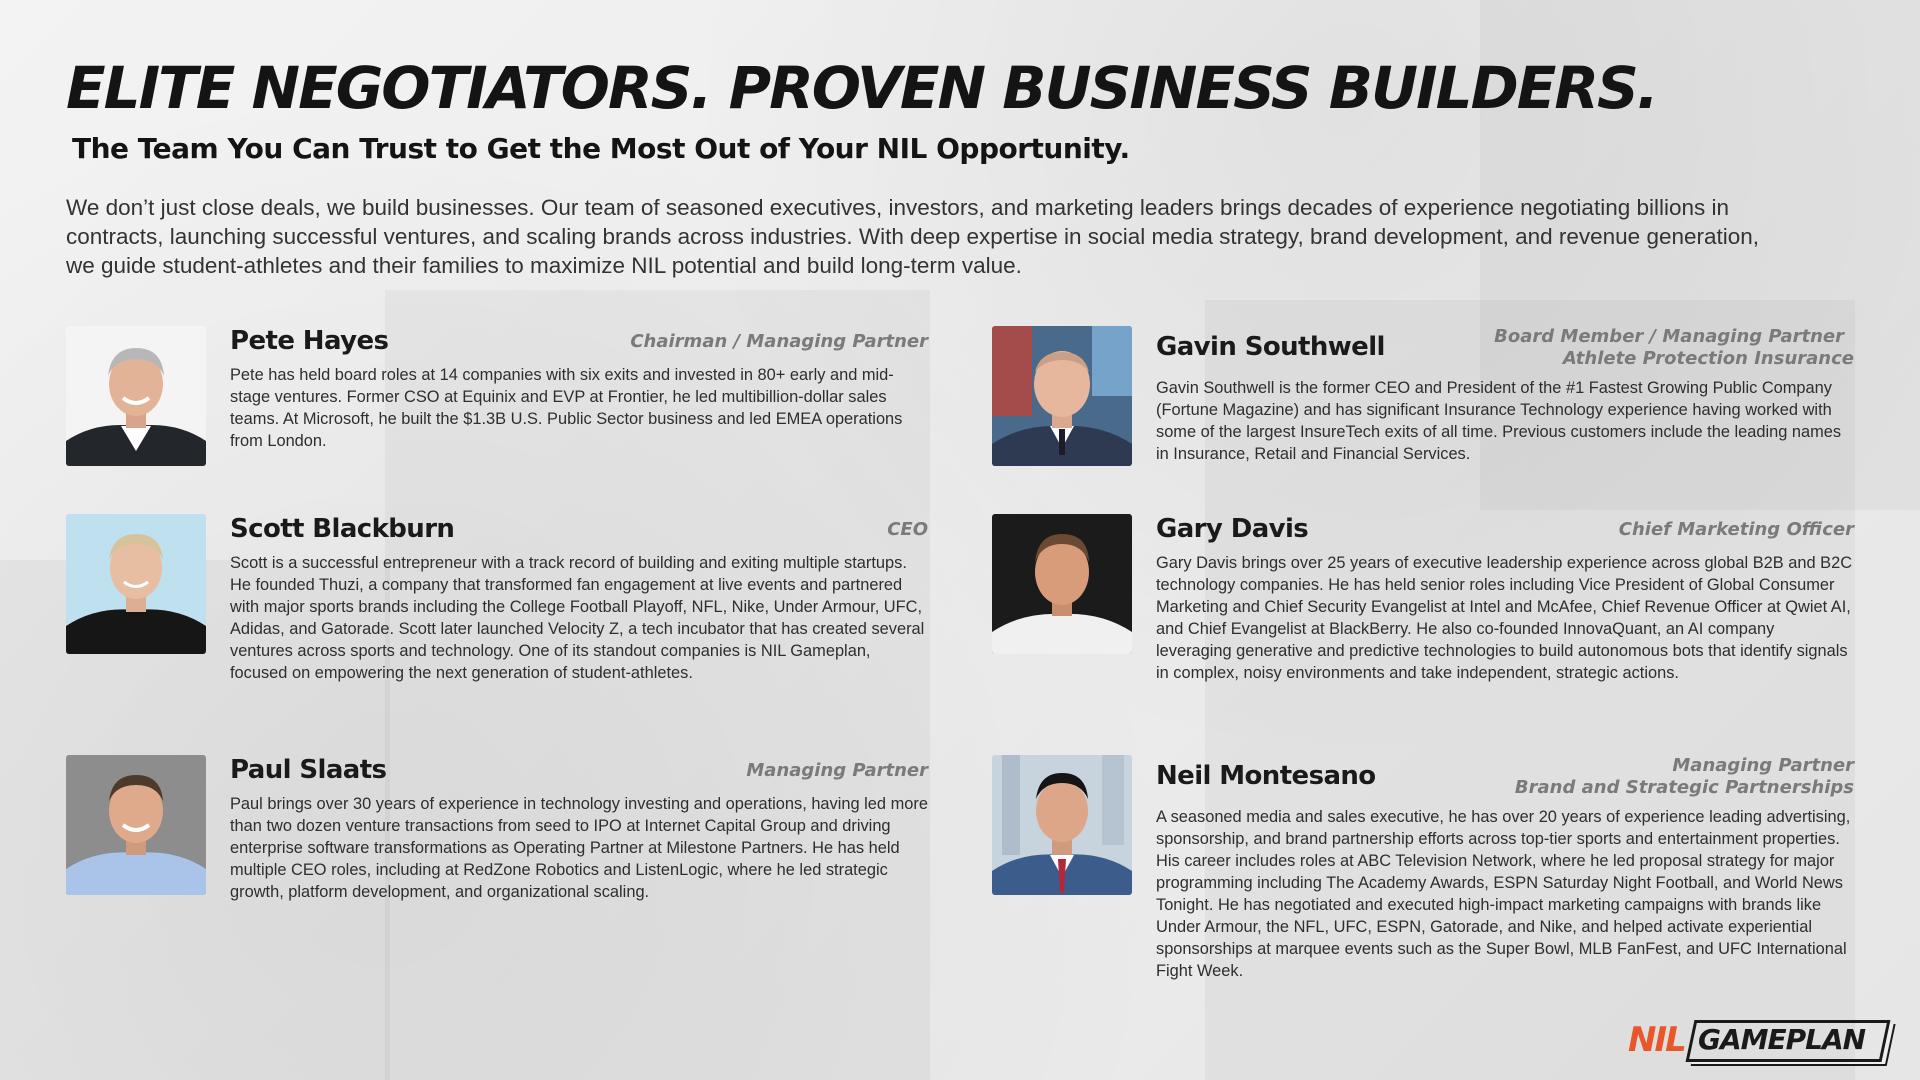 This screenshot has height=1080, width=1920. I want to click on portrait-pete-hayes, so click(136, 396).